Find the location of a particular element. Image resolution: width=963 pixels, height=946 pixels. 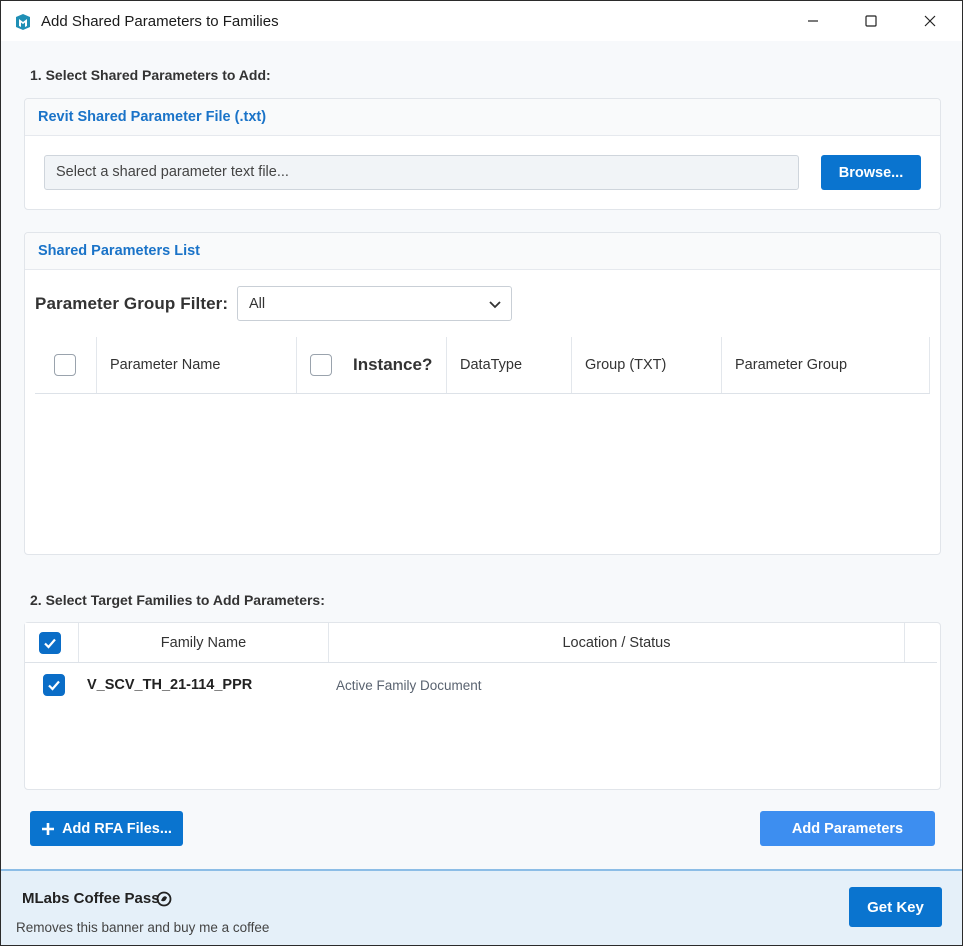

families-select-all-column is located at coordinates (52, 642).